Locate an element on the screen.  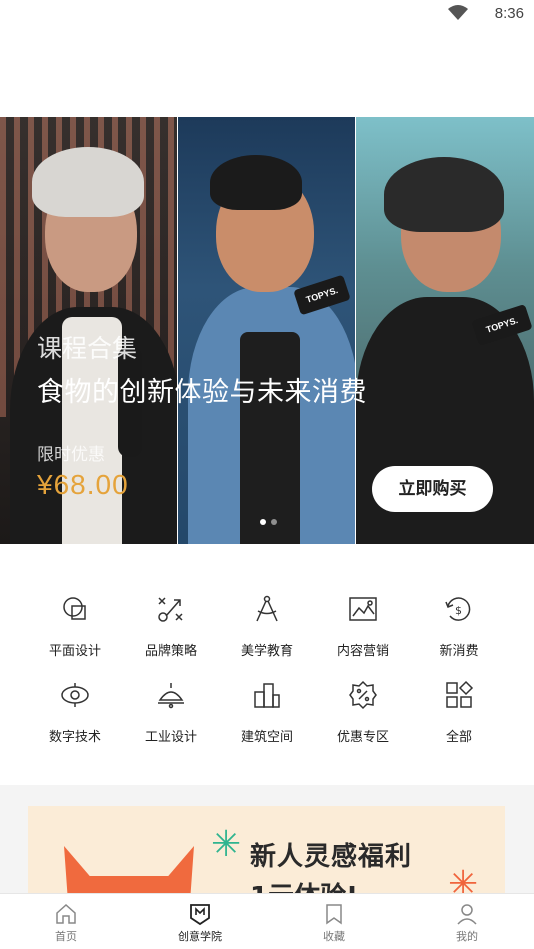
course-title: 食物的创新体验与未来消费 is located at coordinates (202, 392).